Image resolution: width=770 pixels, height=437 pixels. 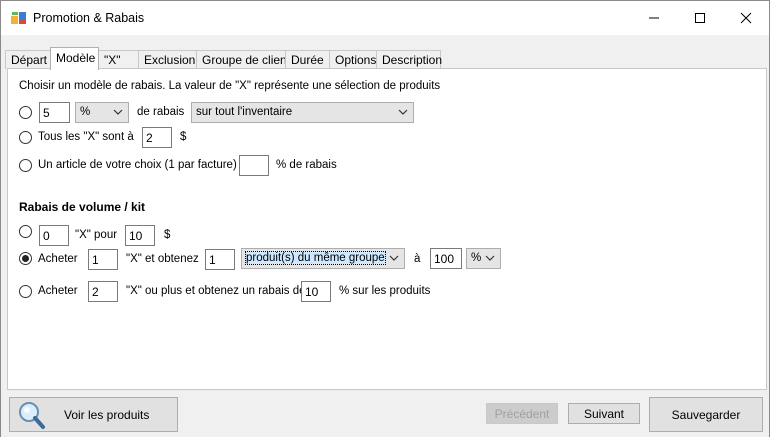 I want to click on acheter-label: Acheter, so click(x=58, y=259).